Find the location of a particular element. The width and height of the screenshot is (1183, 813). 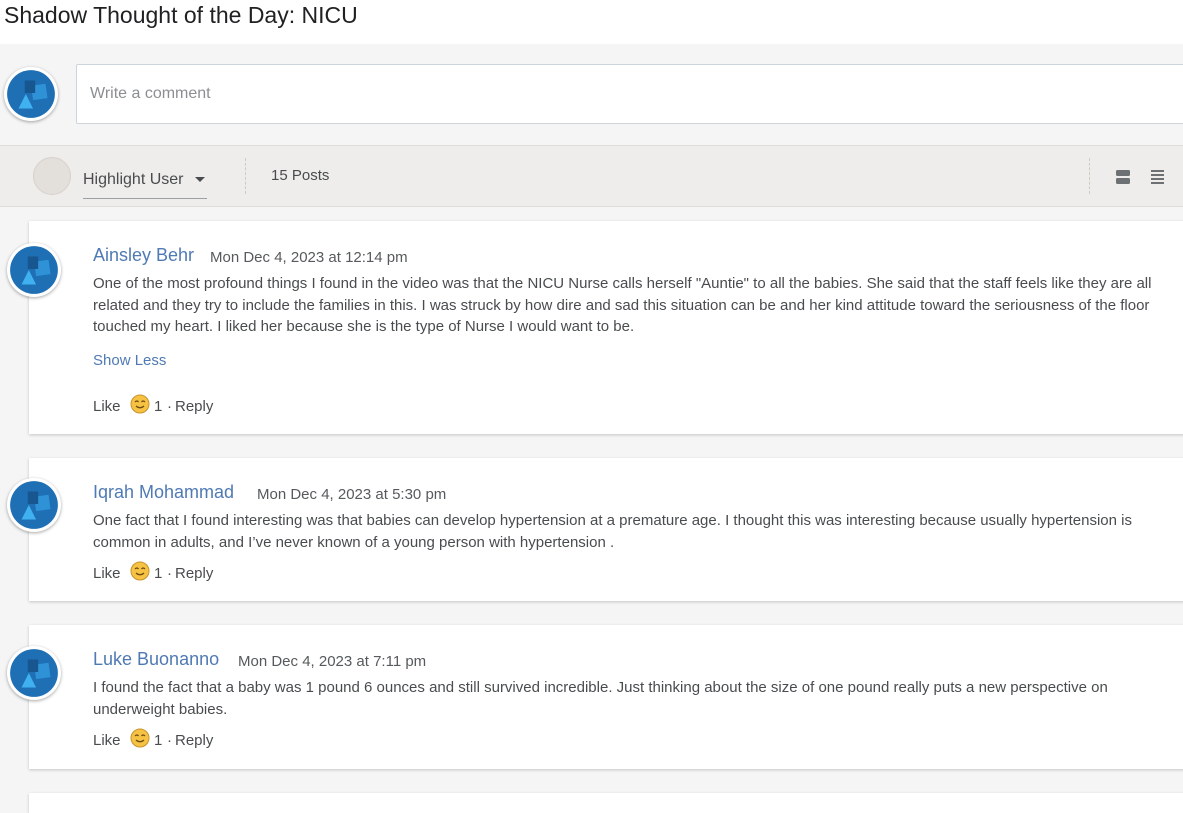

list-view-icon is located at coordinates (1159, 177).